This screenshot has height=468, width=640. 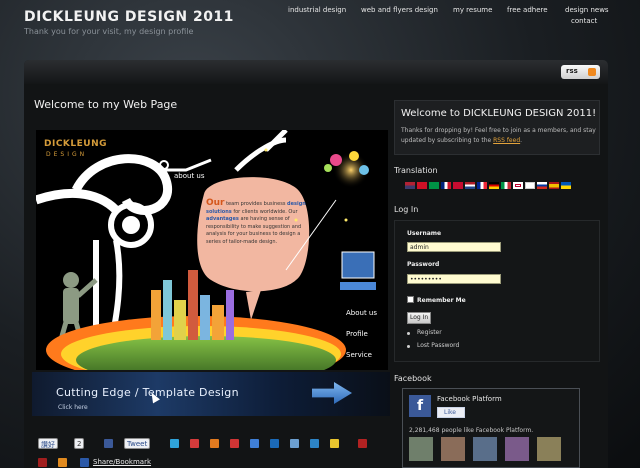 What do you see at coordinates (500, 186) in the screenshot?
I see `translation-flags` at bounding box center [500, 186].